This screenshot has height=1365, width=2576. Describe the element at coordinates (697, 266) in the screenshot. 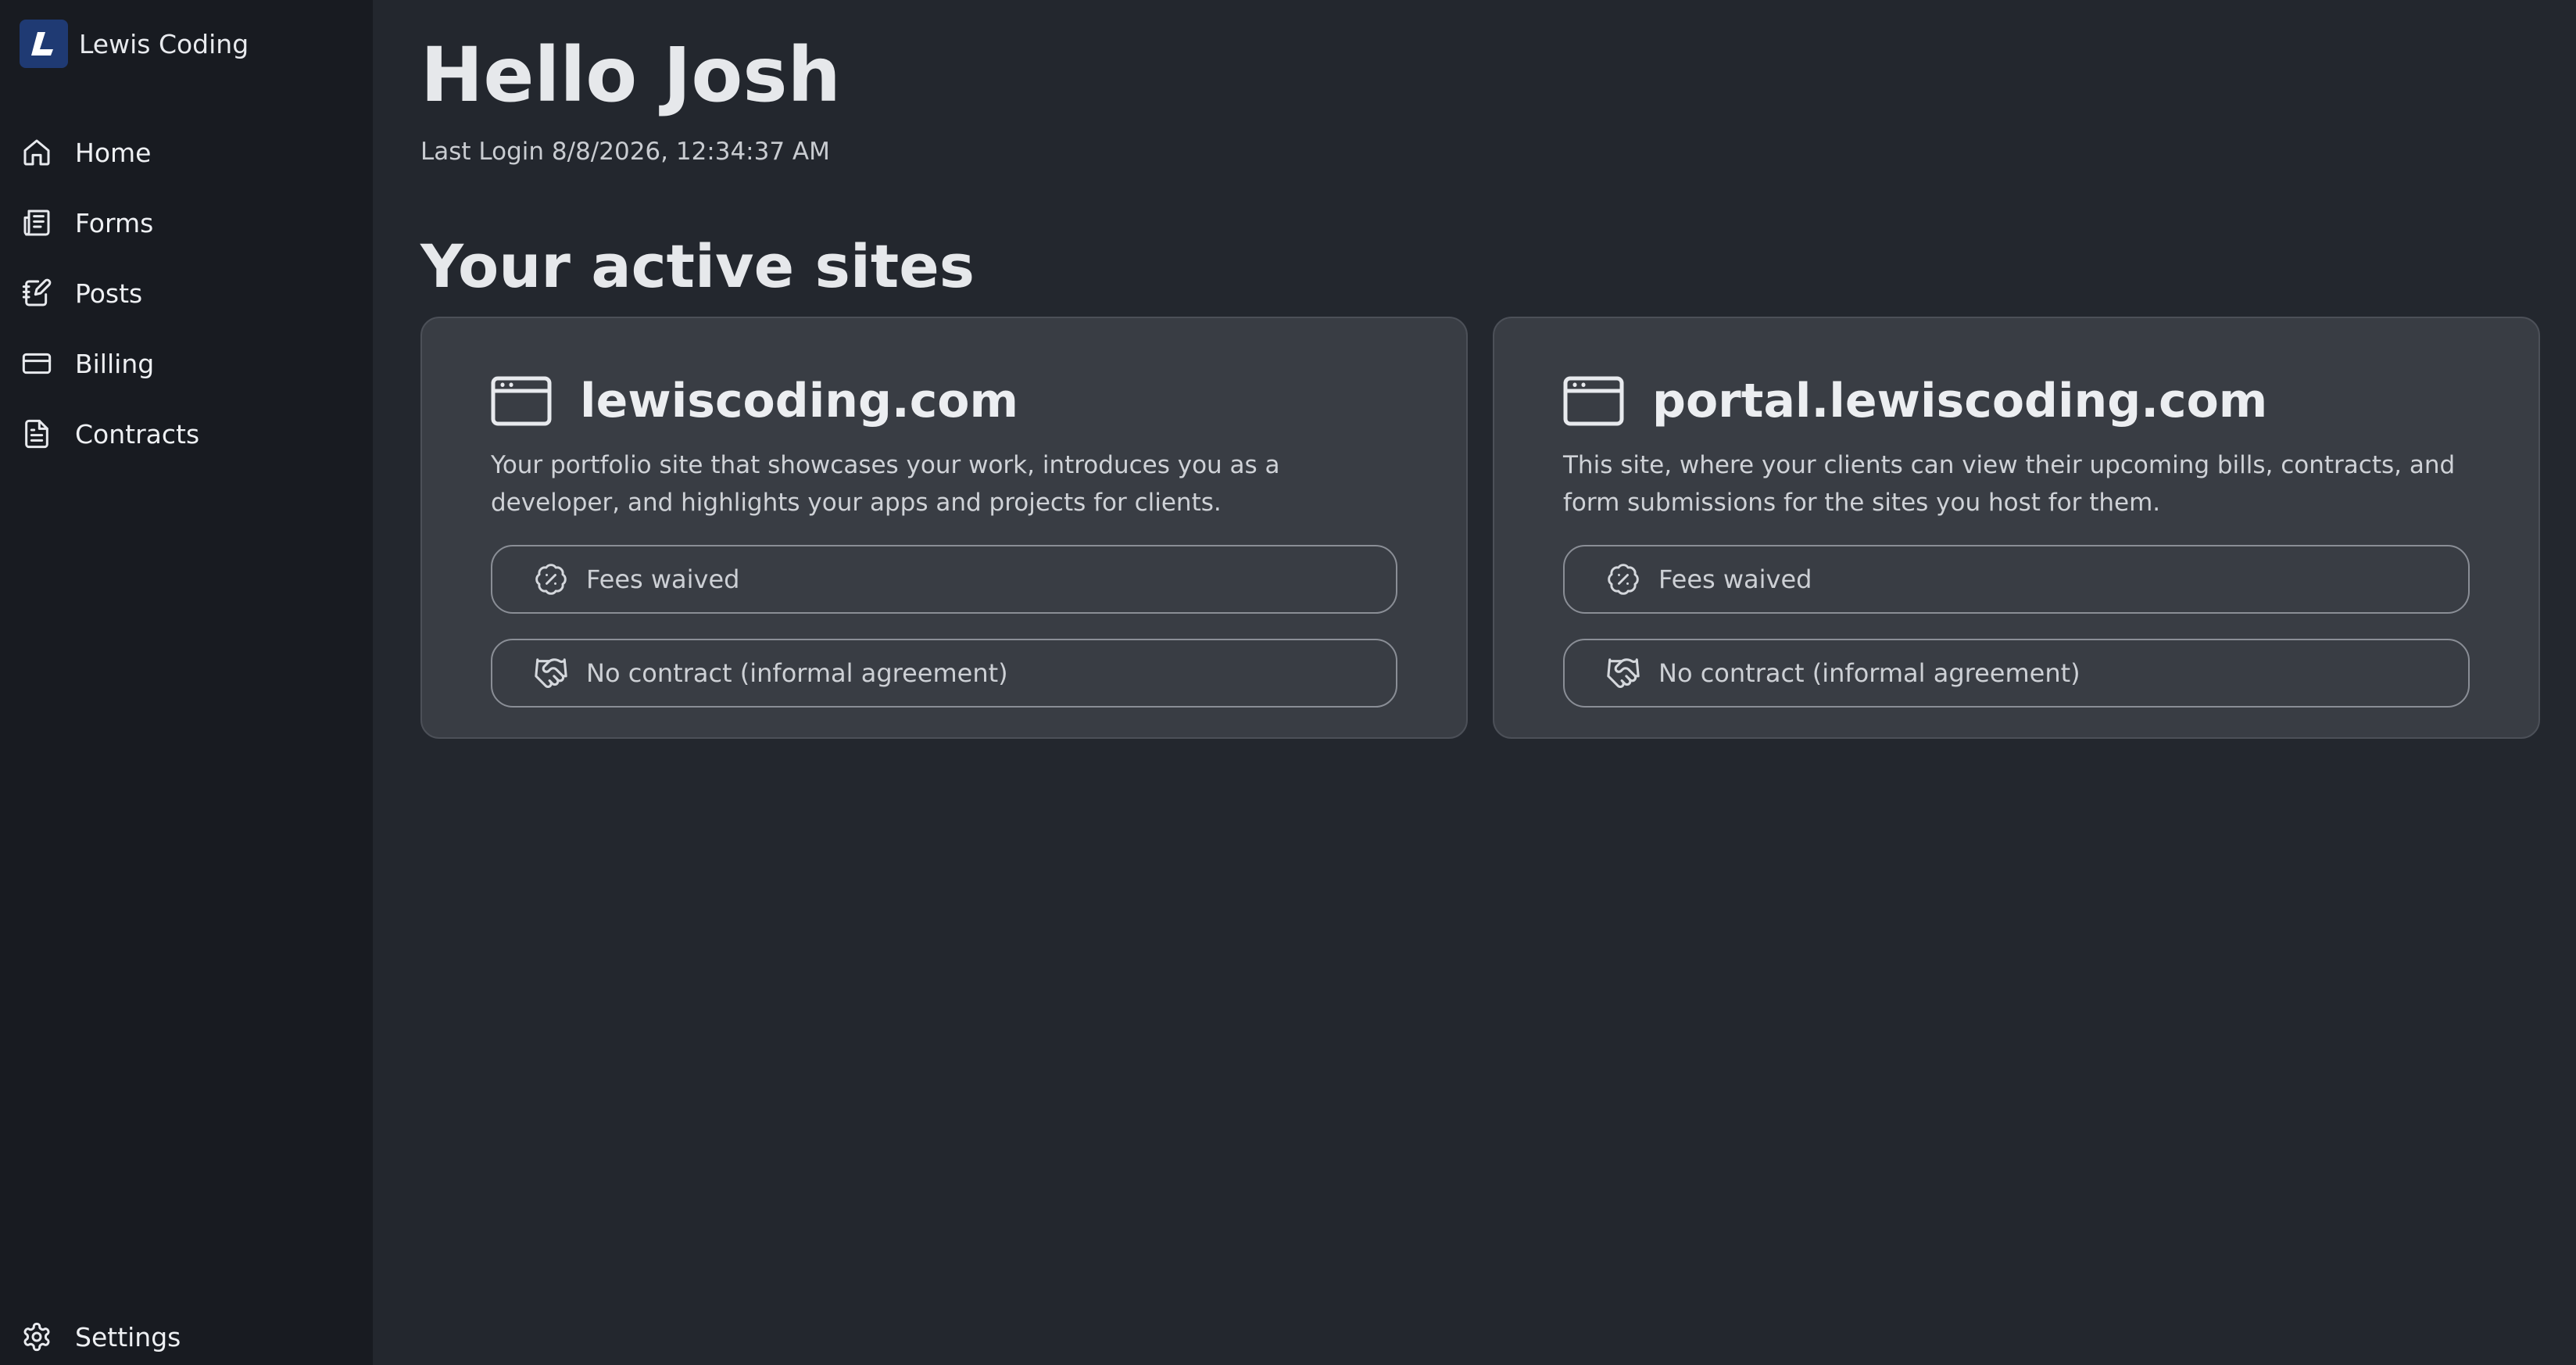

I see `section-title: Your active sites` at that location.